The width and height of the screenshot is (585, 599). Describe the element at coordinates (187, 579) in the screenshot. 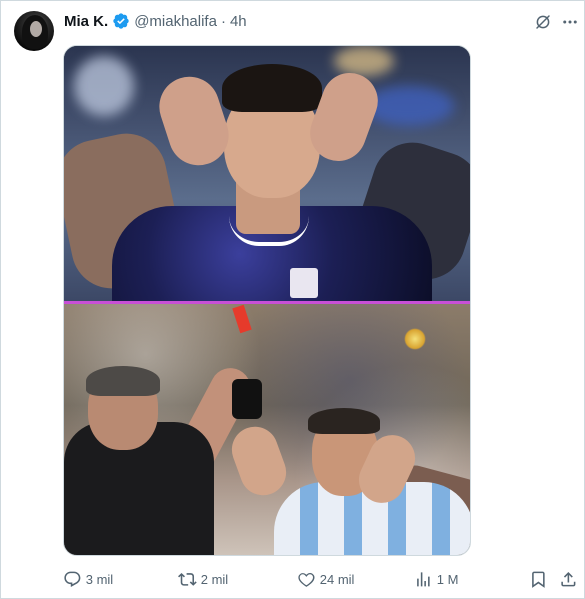

I see `repost-icon` at that location.